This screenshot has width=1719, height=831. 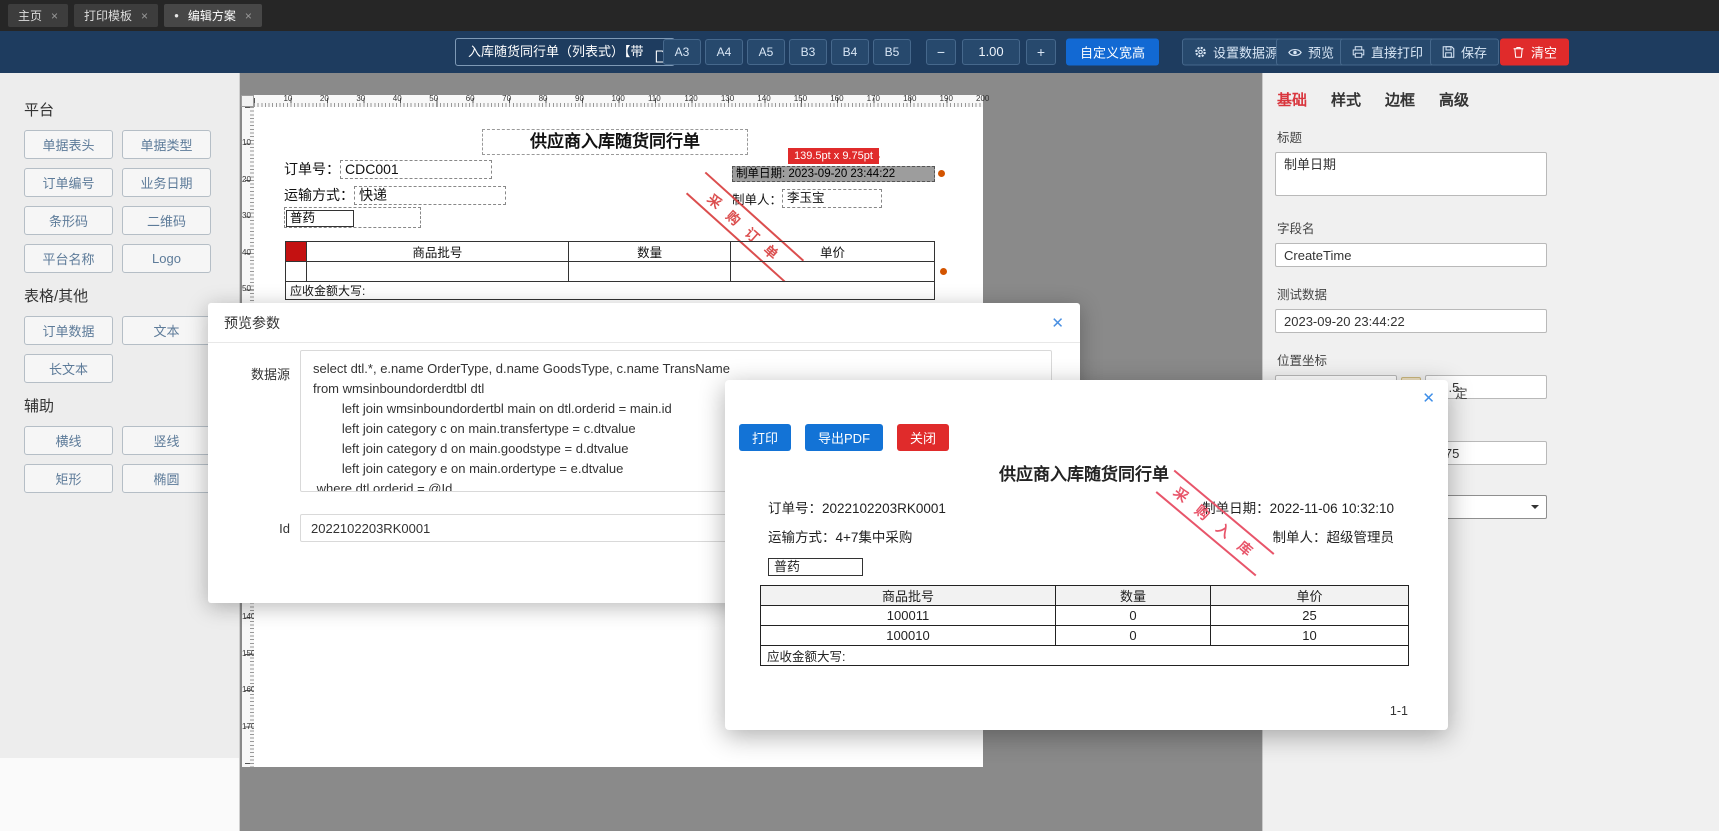 I want to click on preview-create-date: 制单日期：2022-11-06 10:32:10, so click(x=1298, y=508).